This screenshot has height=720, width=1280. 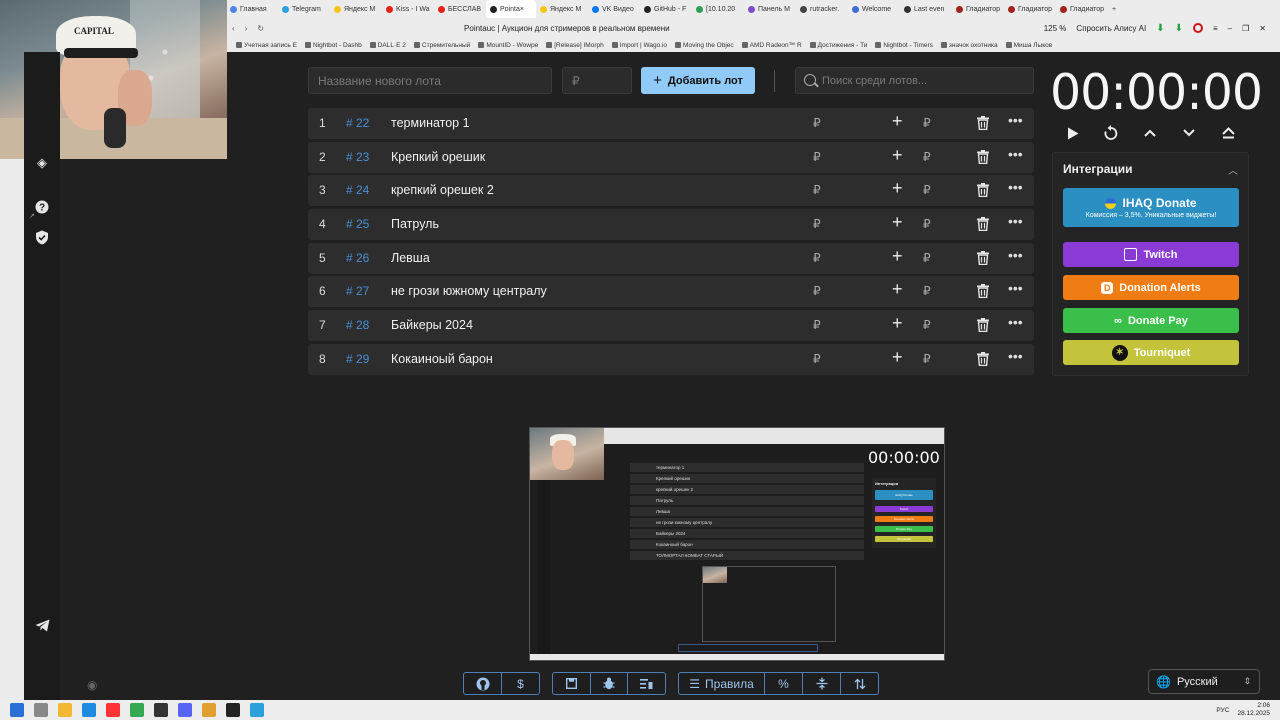 What do you see at coordinates (718, 9) in the screenshot?
I see `browser-tab: [10.10.20` at bounding box center [718, 9].